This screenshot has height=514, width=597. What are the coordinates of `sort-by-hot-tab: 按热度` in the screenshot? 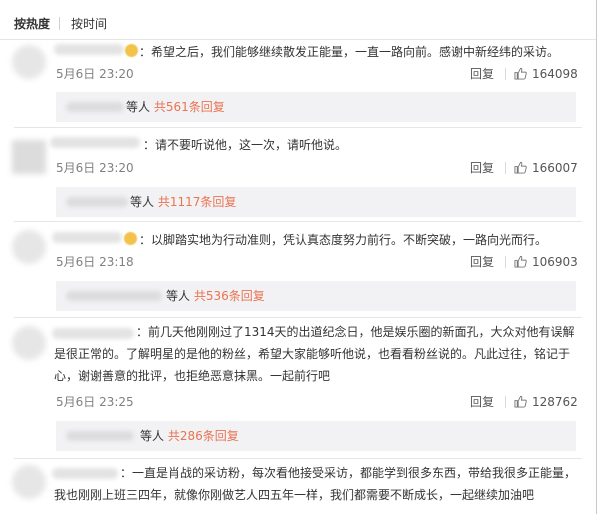 It's located at (32, 24).